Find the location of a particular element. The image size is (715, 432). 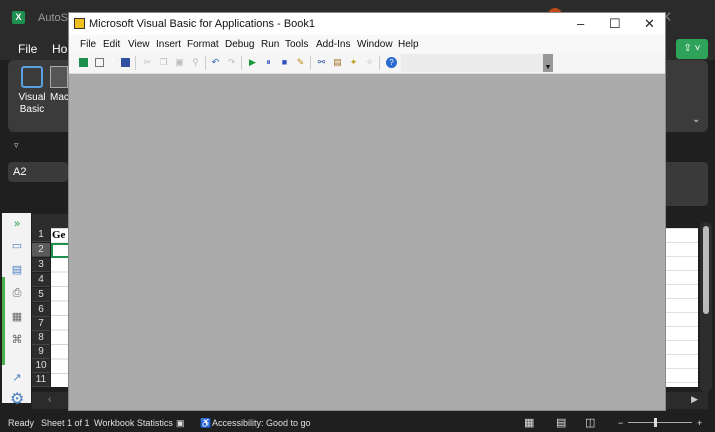

zoom-slider-thumb is located at coordinates (655, 422).